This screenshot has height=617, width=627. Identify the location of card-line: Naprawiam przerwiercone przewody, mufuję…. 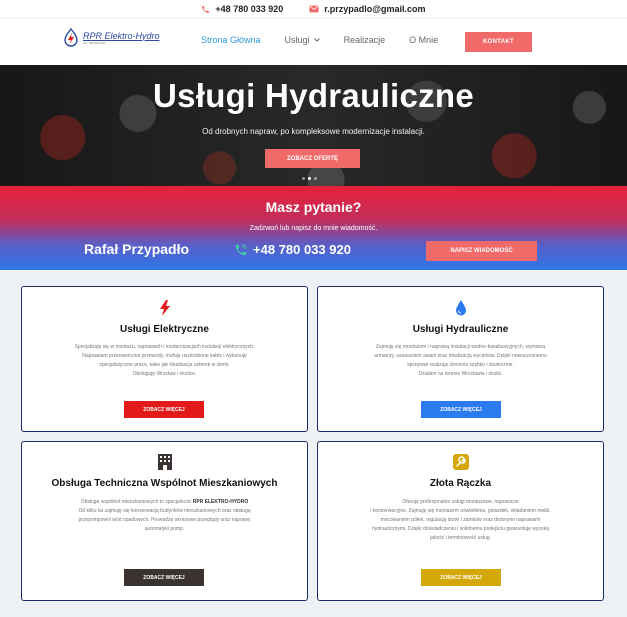
(164, 356).